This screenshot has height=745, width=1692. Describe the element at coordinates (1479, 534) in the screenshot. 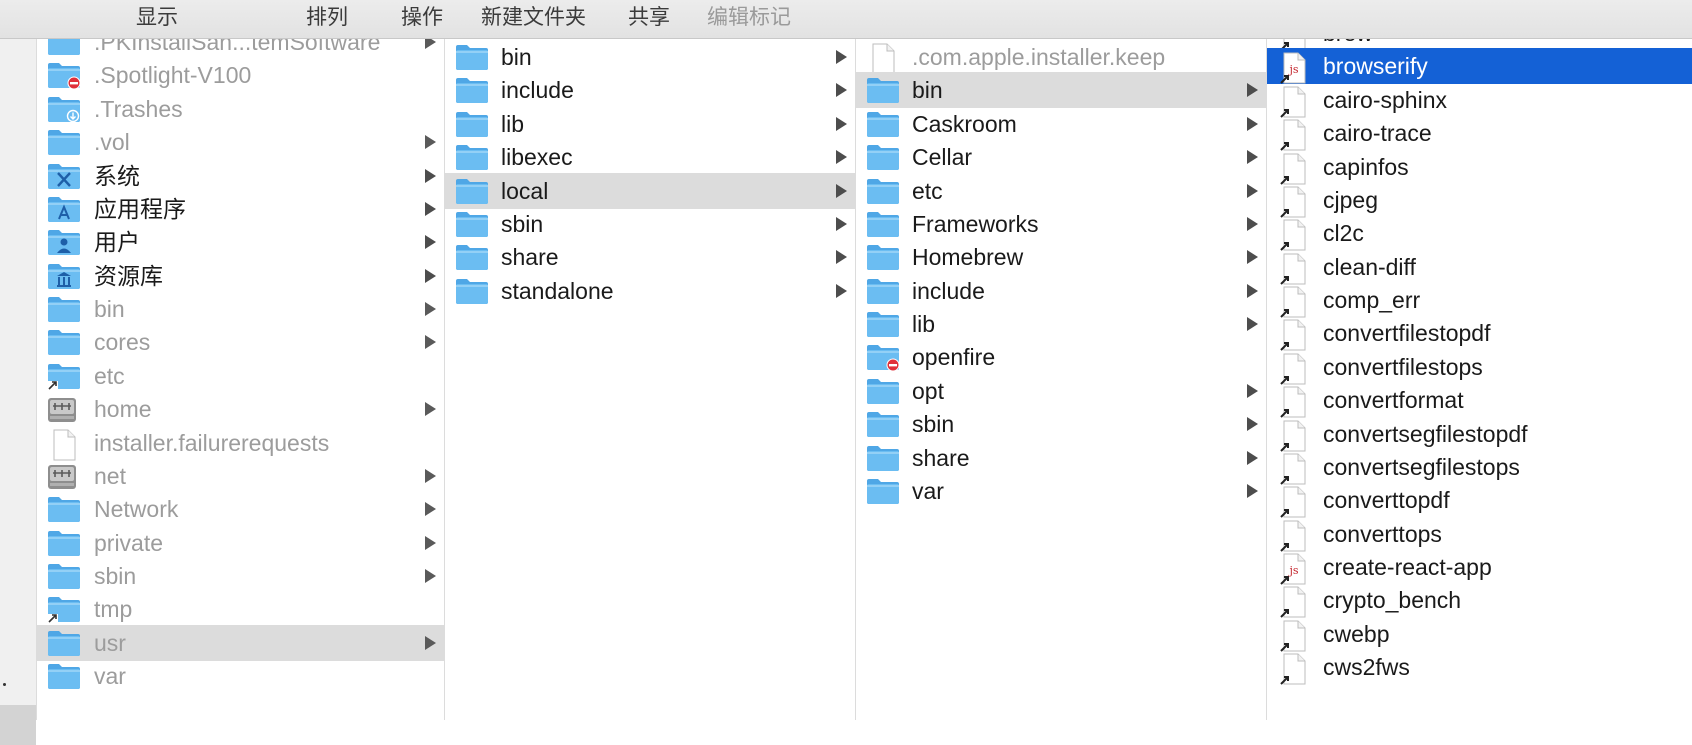

I see `column-4-item-converttops: converttops` at that location.